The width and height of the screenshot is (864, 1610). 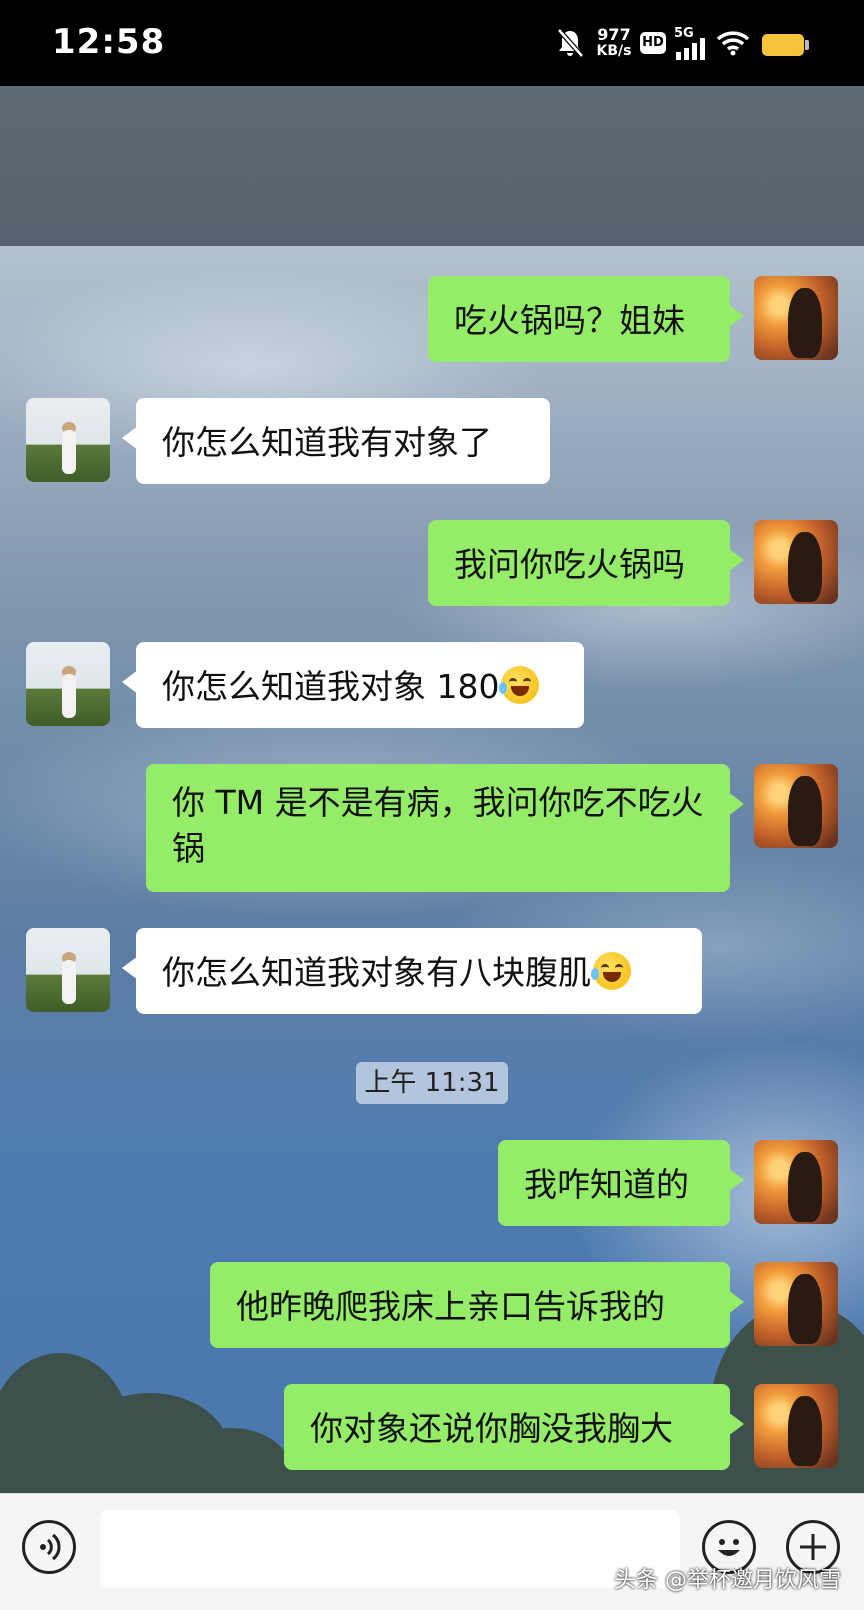 I want to click on watermark: 头条 @举杯邀月饮风雪, so click(x=727, y=1580).